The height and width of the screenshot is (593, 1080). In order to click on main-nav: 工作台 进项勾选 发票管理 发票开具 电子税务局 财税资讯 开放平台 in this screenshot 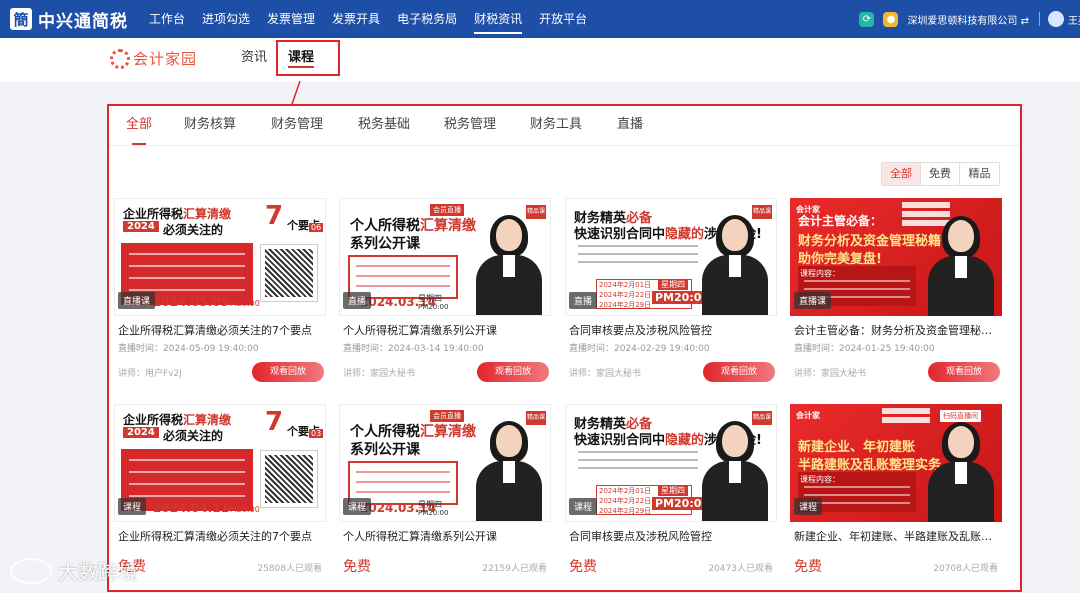, I will do `click(376, 19)`.